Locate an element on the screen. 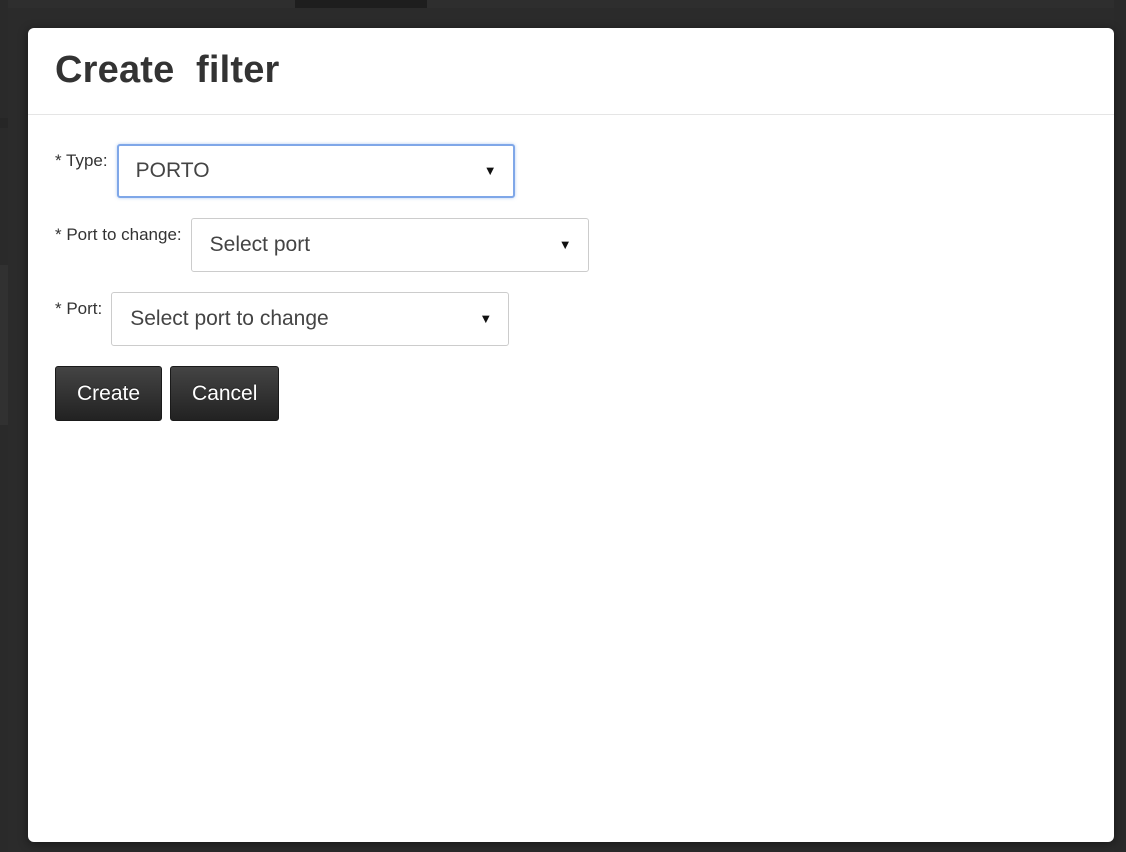 The image size is (1126, 852). type-label: * Type: is located at coordinates (81, 160).